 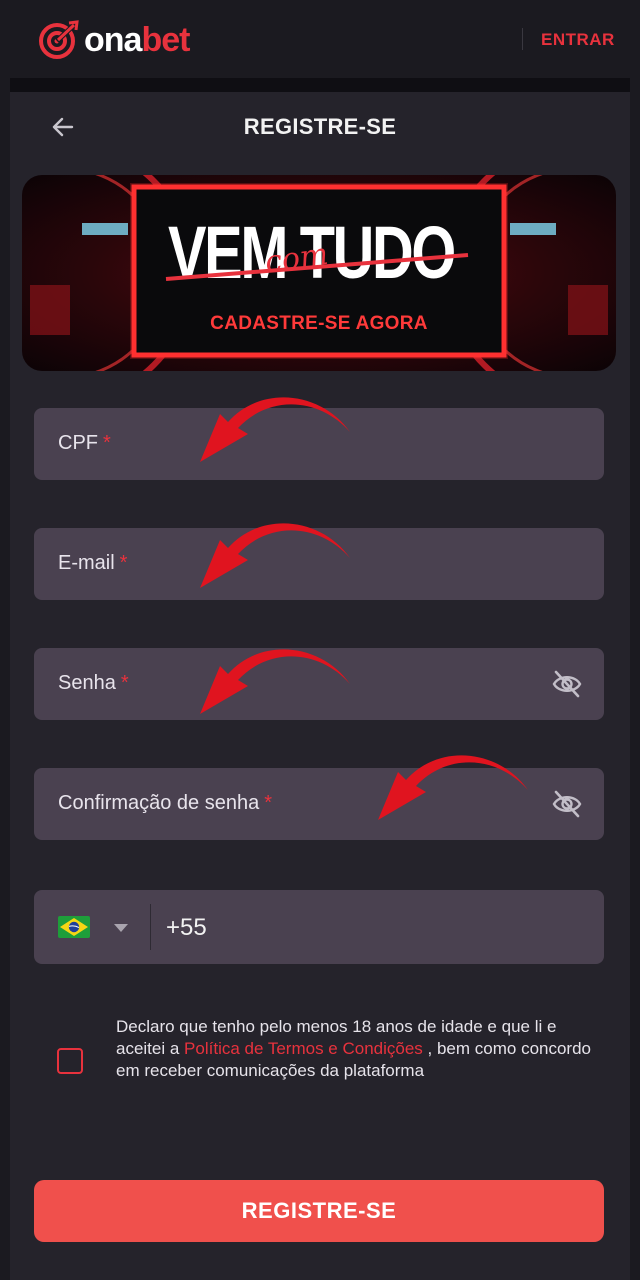 I want to click on cpf-field: CPF *, so click(x=319, y=444).